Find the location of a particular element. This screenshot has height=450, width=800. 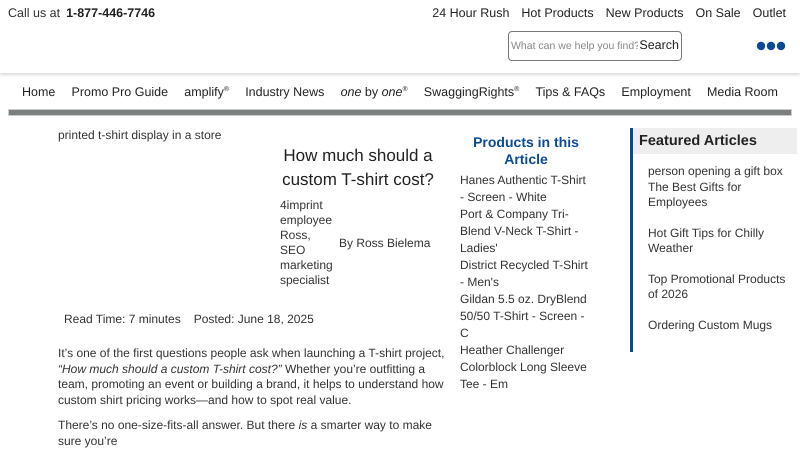

nav-link: Tips & FAQs is located at coordinates (570, 92).